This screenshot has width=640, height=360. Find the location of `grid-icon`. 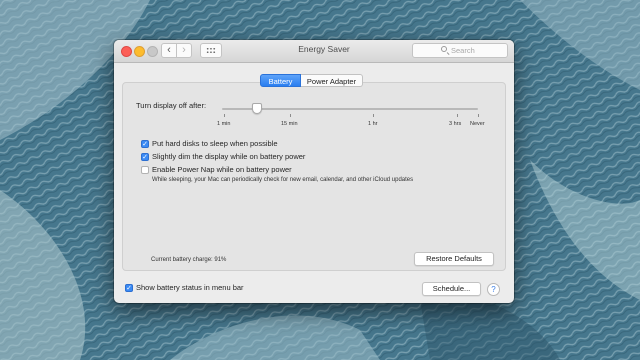

grid-icon is located at coordinates (211, 50).